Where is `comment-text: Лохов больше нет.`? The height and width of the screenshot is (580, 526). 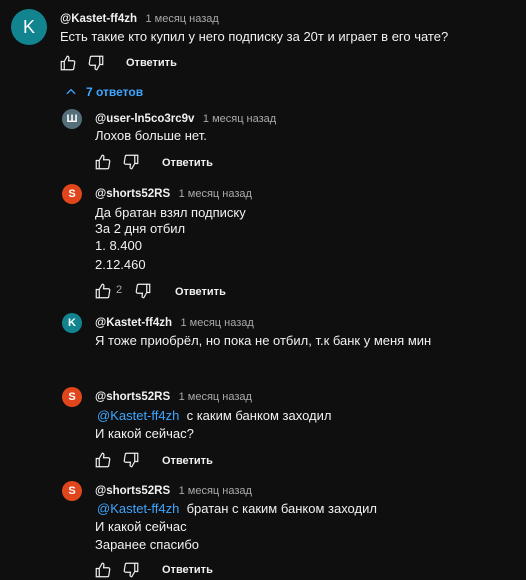
comment-text: Лохов больше нет. is located at coordinates (151, 135).